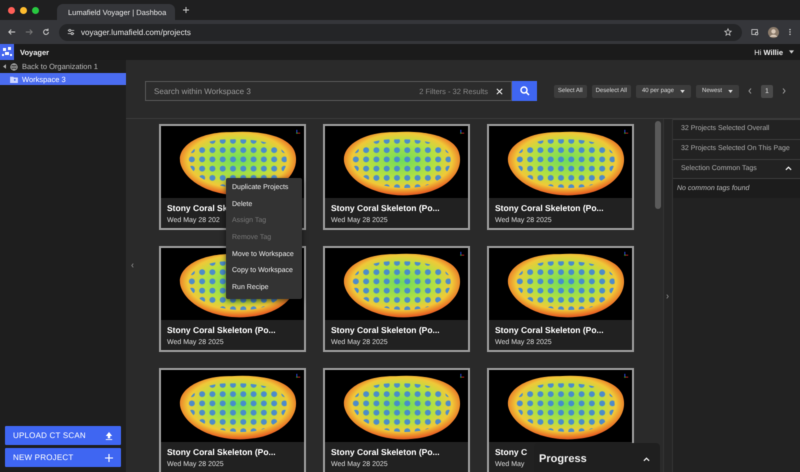 The height and width of the screenshot is (472, 800). Describe the element at coordinates (132, 265) in the screenshot. I see `collapse-chevron-icon` at that location.